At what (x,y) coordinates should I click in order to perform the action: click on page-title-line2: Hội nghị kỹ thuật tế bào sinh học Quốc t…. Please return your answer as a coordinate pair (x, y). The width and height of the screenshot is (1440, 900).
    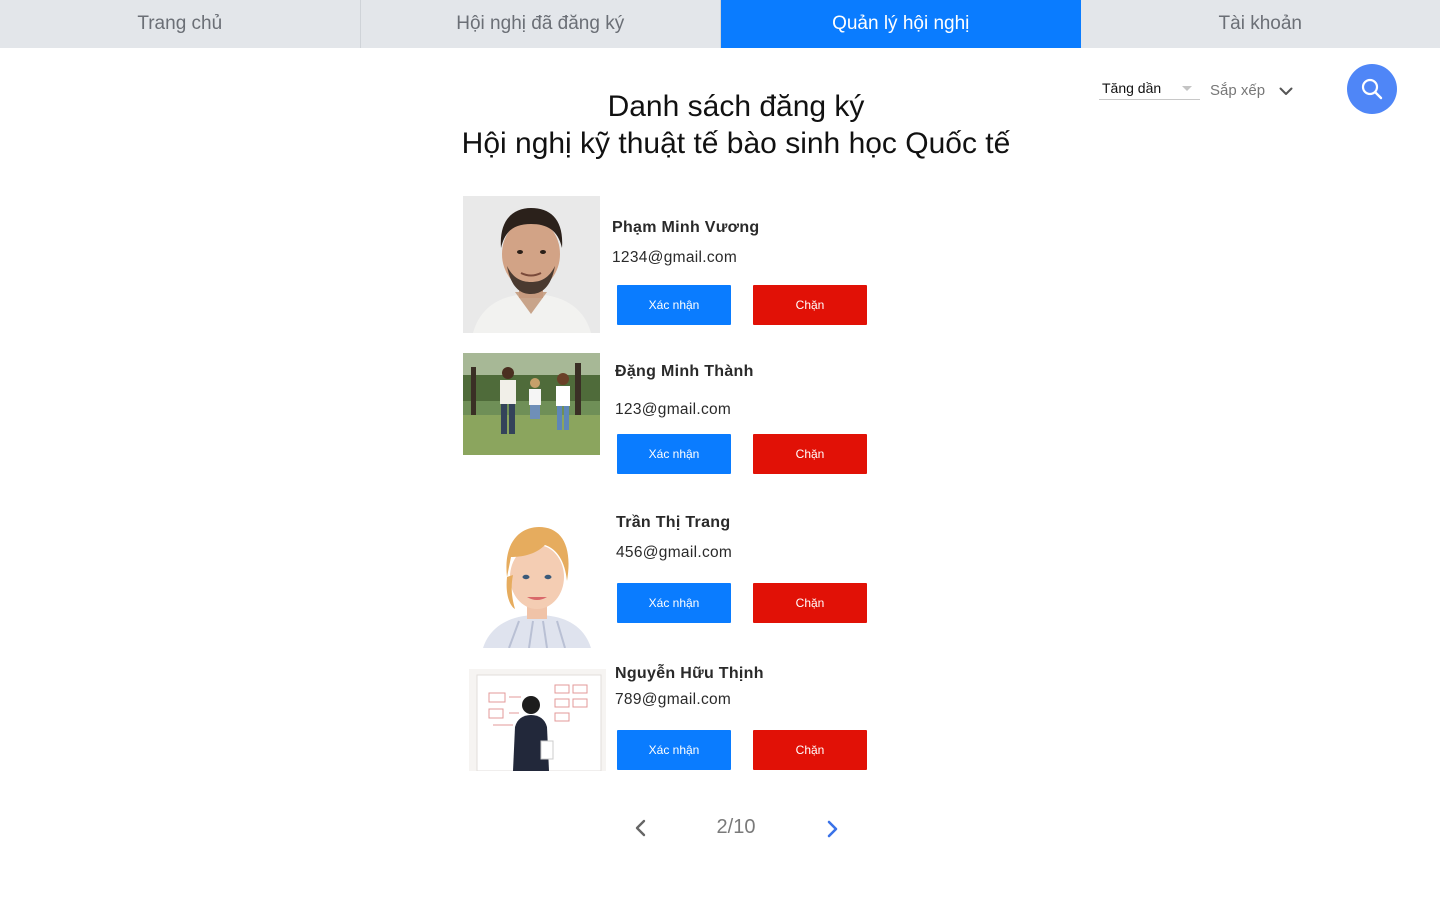
    Looking at the image, I should click on (736, 143).